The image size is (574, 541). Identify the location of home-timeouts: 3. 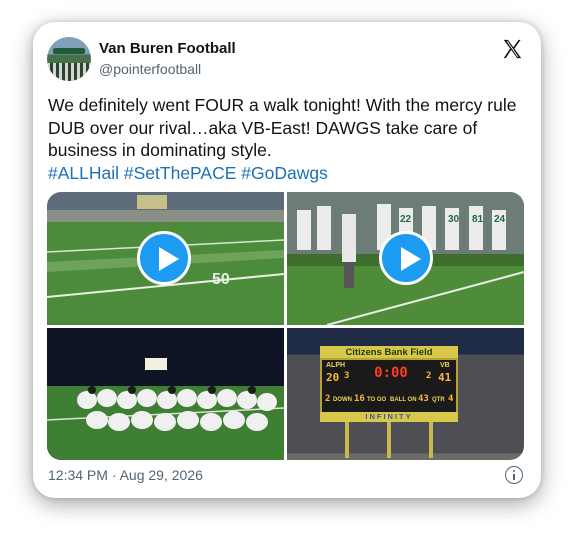
(347, 376).